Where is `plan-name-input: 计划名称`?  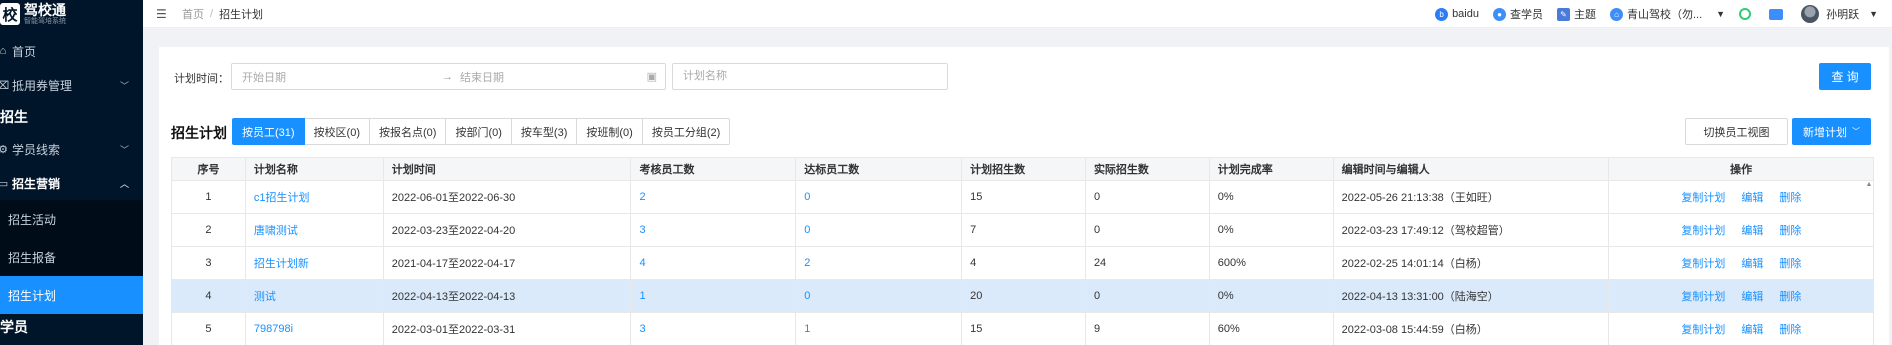 plan-name-input: 计划名称 is located at coordinates (810, 76).